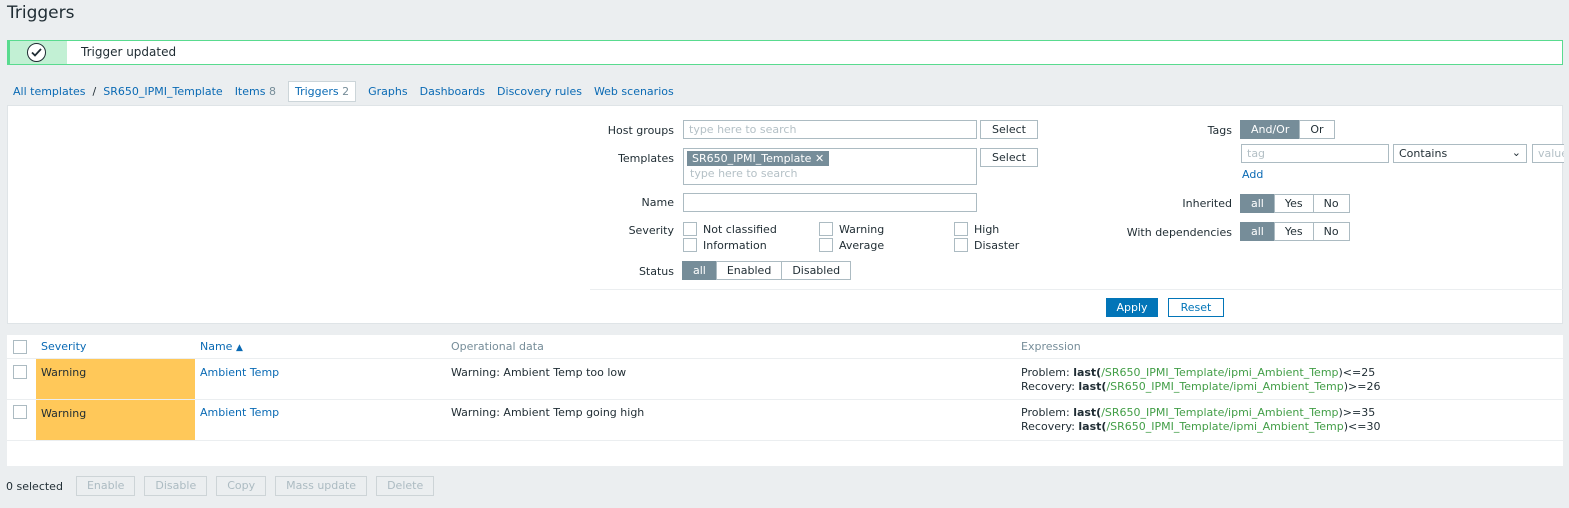 The width and height of the screenshot is (1569, 508). Describe the element at coordinates (987, 229) in the screenshot. I see `severity-option-label: High` at that location.